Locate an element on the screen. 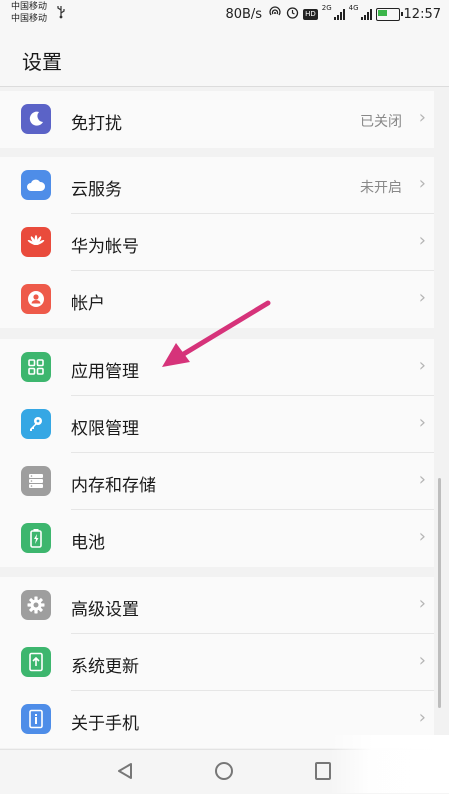 This screenshot has width=449, height=794. cloud-icon is located at coordinates (36, 185).